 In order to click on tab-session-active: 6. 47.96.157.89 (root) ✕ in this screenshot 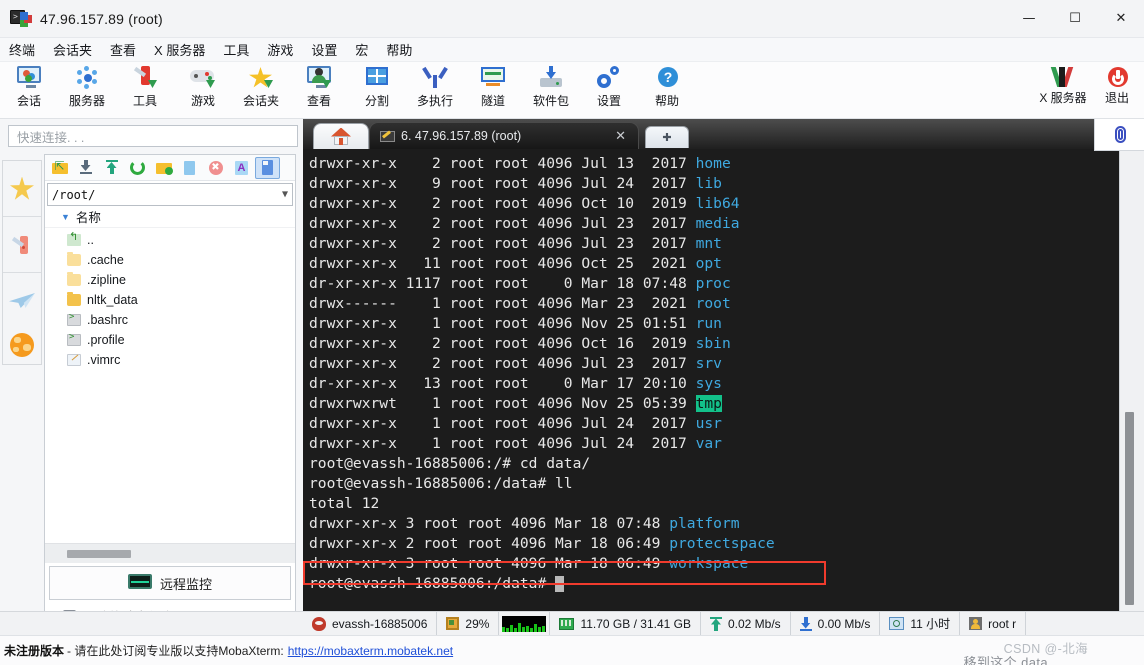, I will do `click(504, 135)`.